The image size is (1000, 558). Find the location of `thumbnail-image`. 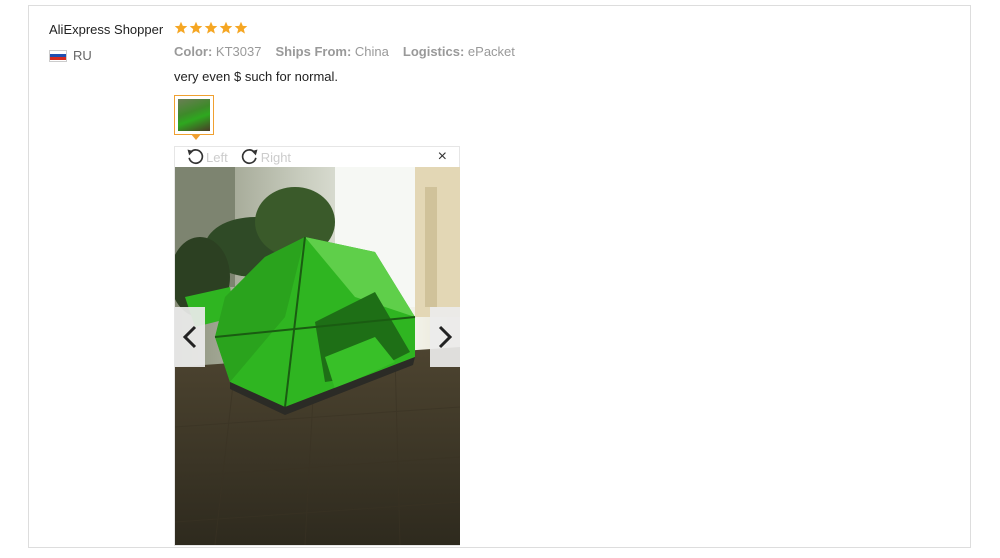

thumbnail-image is located at coordinates (194, 115).